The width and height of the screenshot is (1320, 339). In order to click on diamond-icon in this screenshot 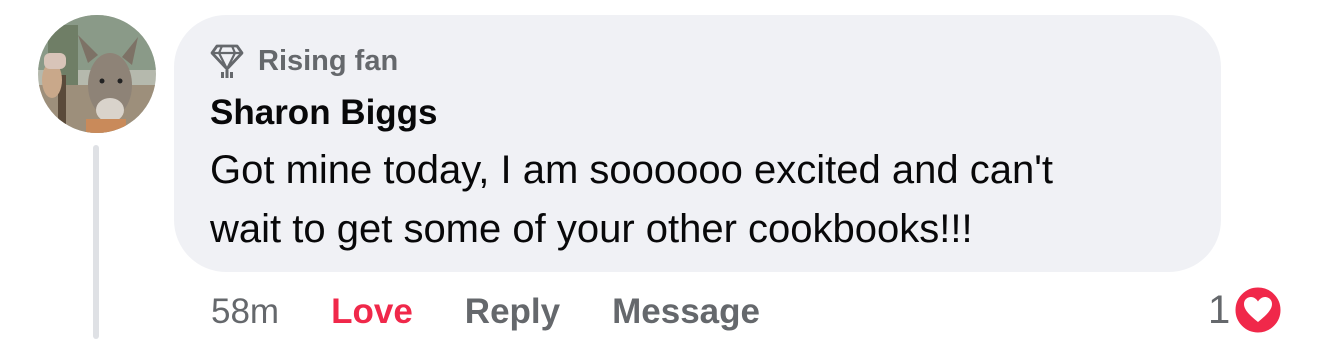, I will do `click(227, 61)`.